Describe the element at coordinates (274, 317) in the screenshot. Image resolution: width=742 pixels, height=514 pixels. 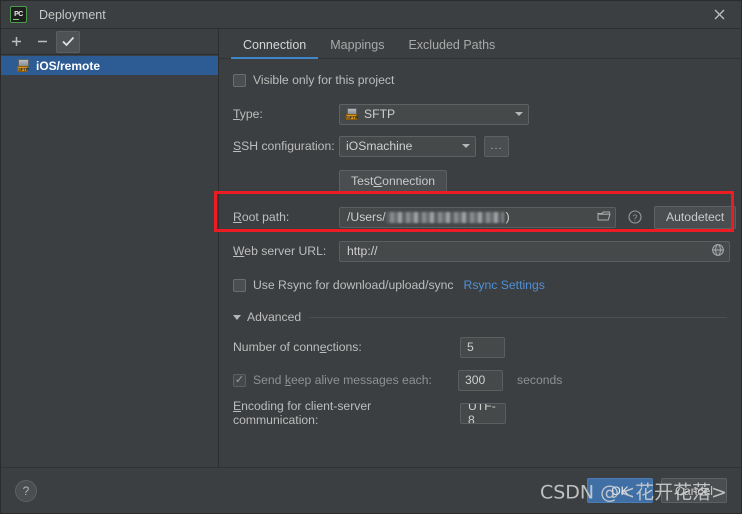
I see `advanced-title: Advanced` at that location.